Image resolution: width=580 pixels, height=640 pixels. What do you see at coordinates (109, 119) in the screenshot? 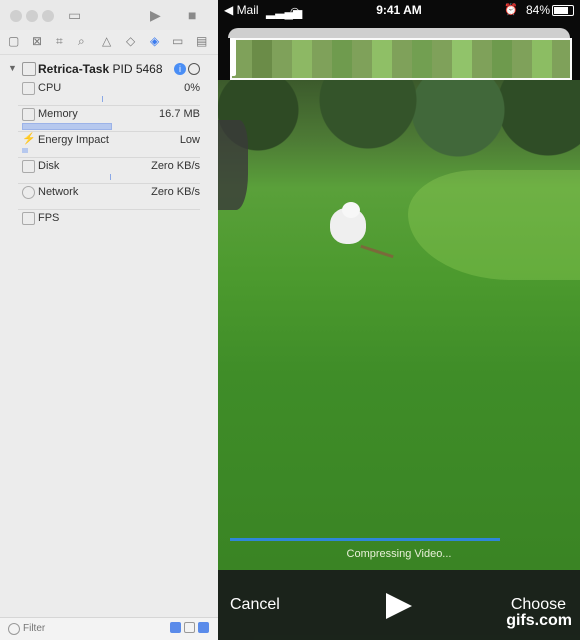
I see `gauge-memory: Memory 16.7 MB` at bounding box center [109, 119].